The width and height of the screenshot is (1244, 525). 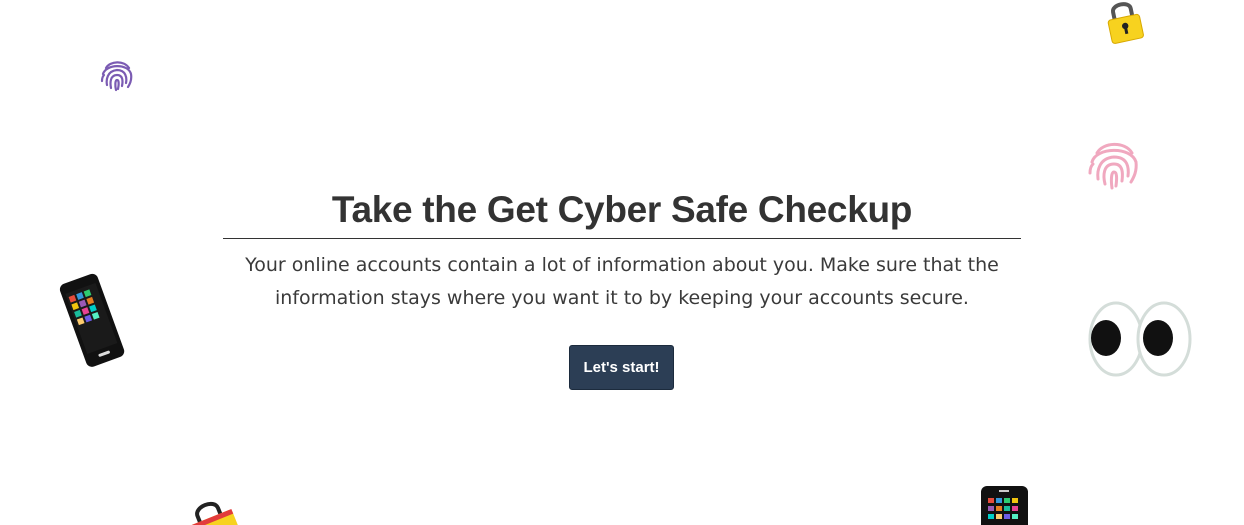 What do you see at coordinates (1140, 339) in the screenshot?
I see `eyes-icon` at bounding box center [1140, 339].